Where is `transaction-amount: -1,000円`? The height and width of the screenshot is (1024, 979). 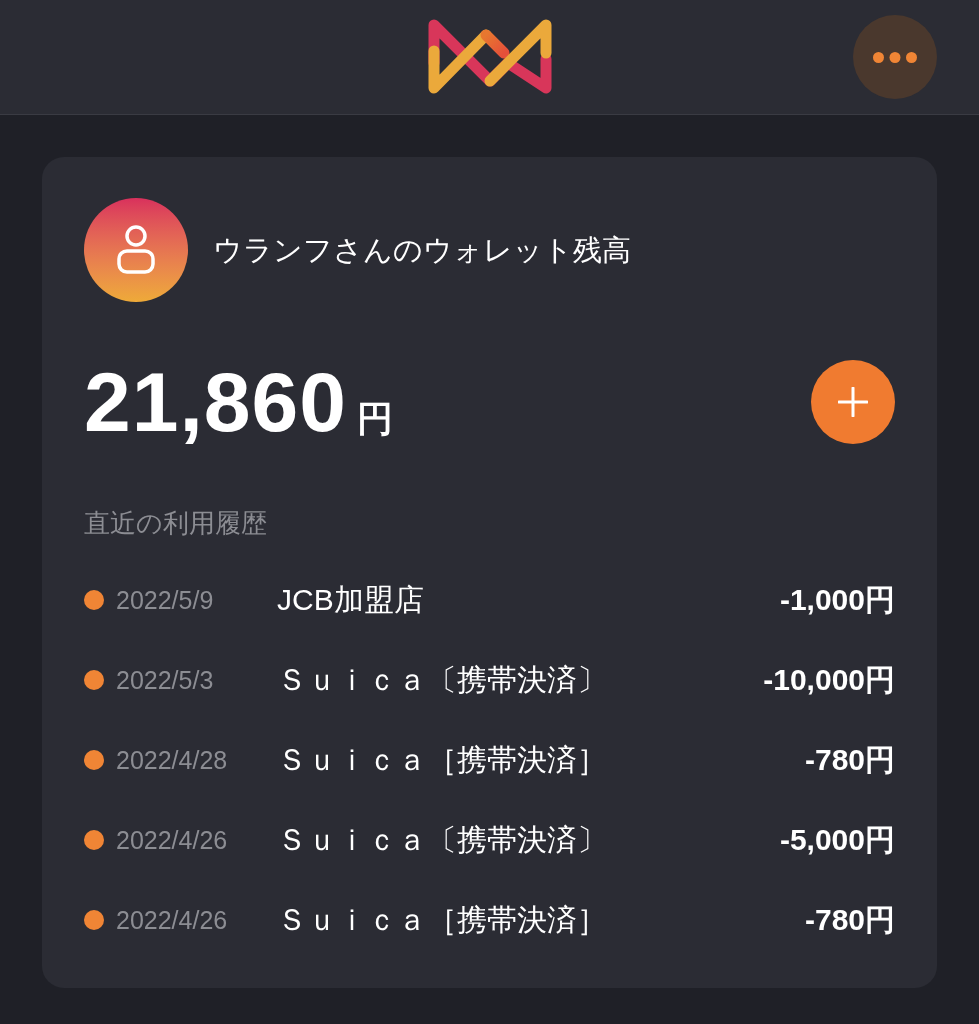
transaction-amount: -1,000円 is located at coordinates (837, 600).